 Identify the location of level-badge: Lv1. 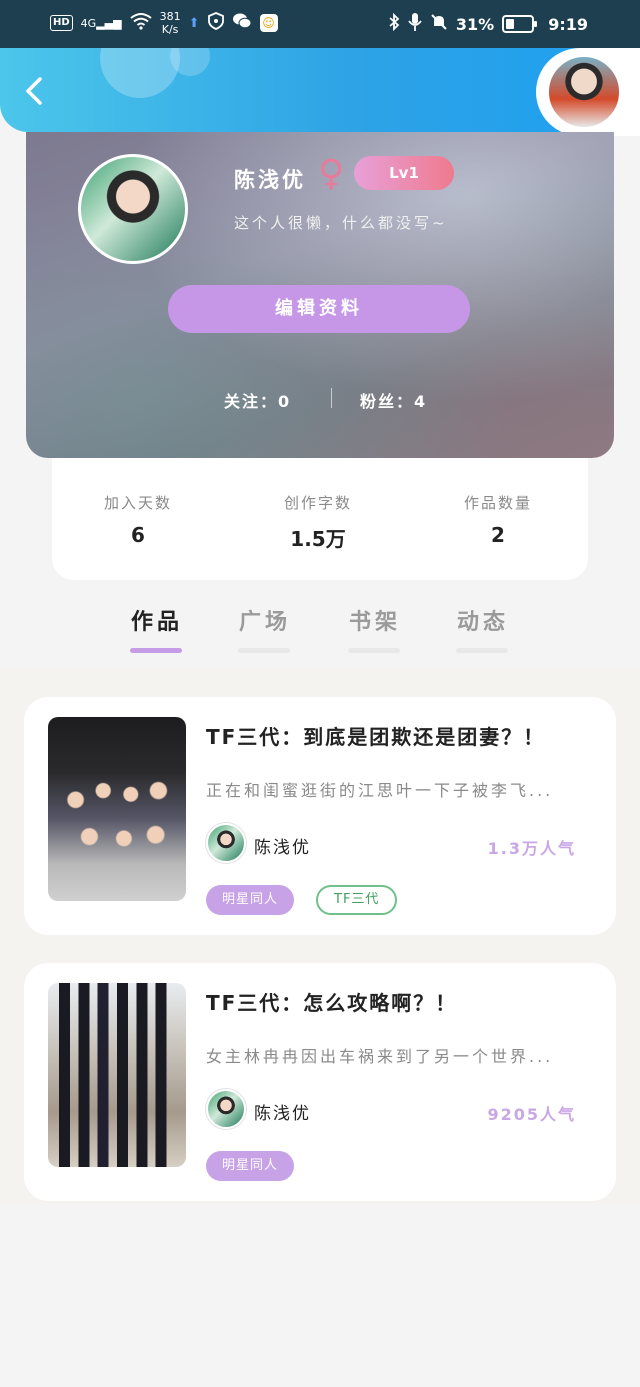
(404, 173).